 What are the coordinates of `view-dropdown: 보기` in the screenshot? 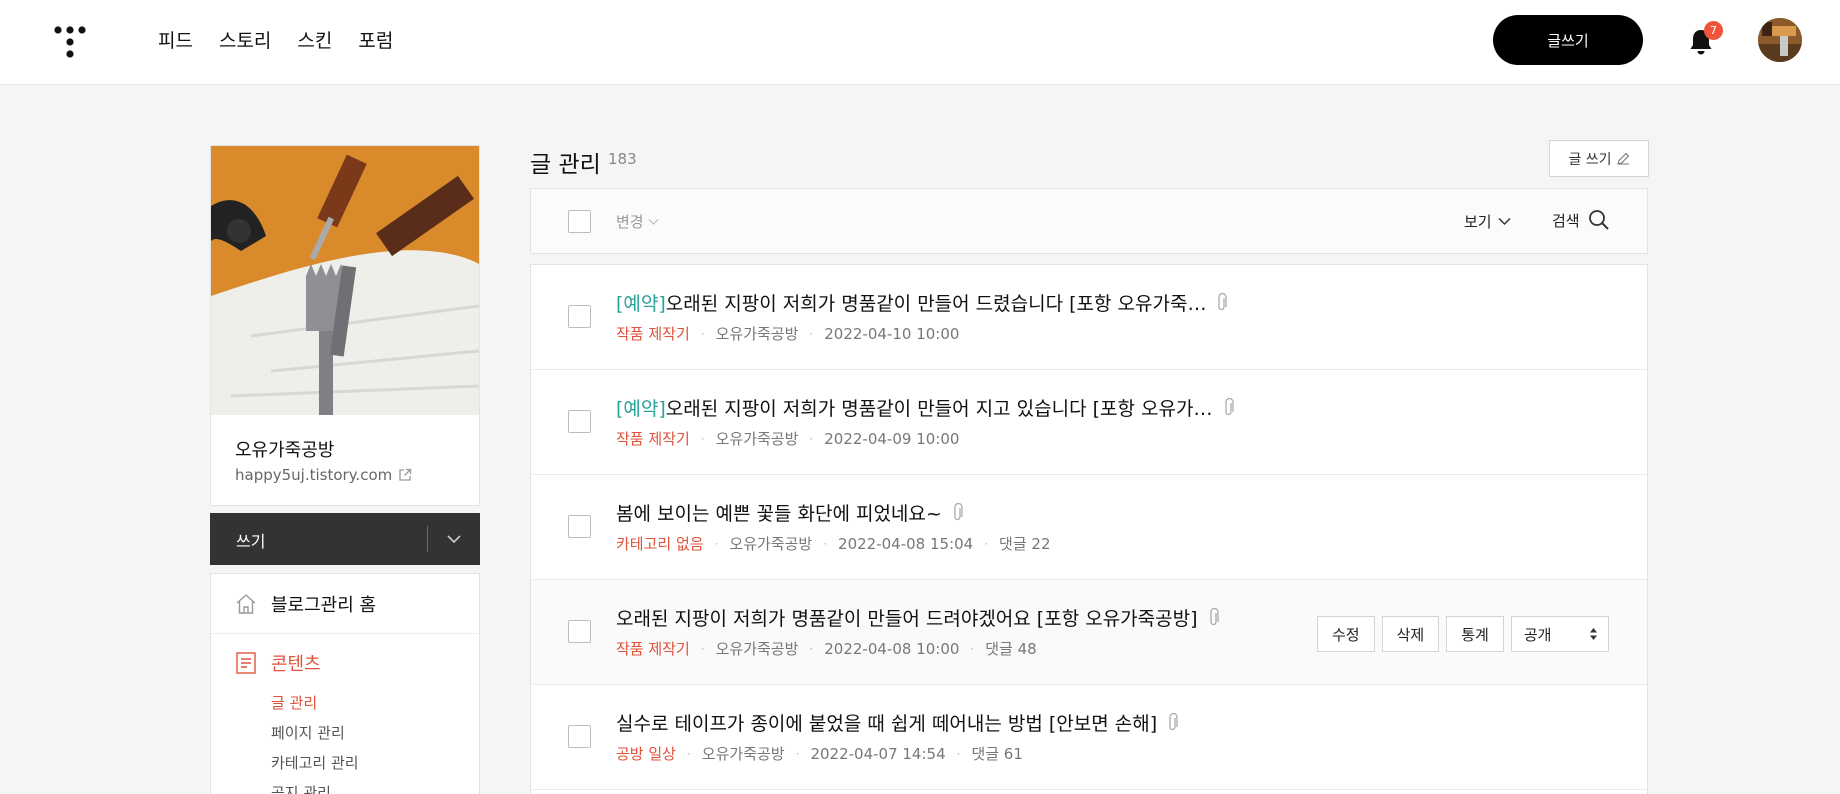 It's located at (1487, 221).